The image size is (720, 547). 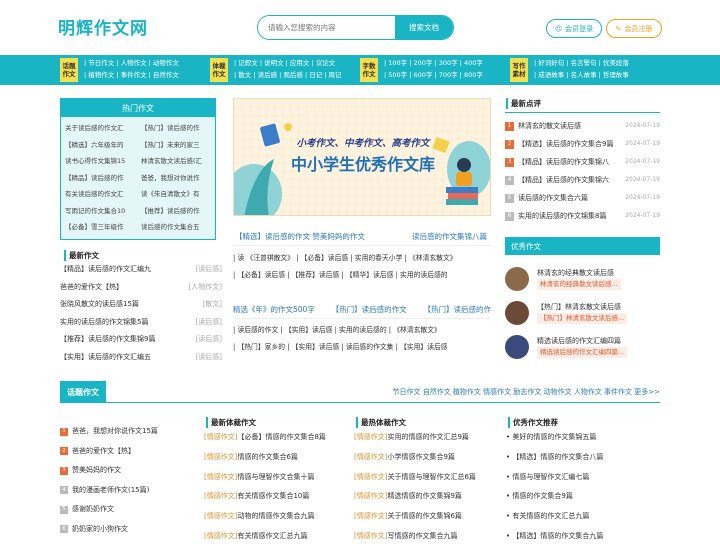 What do you see at coordinates (100, 178) in the screenshot?
I see `hot-essay-link: 【精品】读后感的作` at bounding box center [100, 178].